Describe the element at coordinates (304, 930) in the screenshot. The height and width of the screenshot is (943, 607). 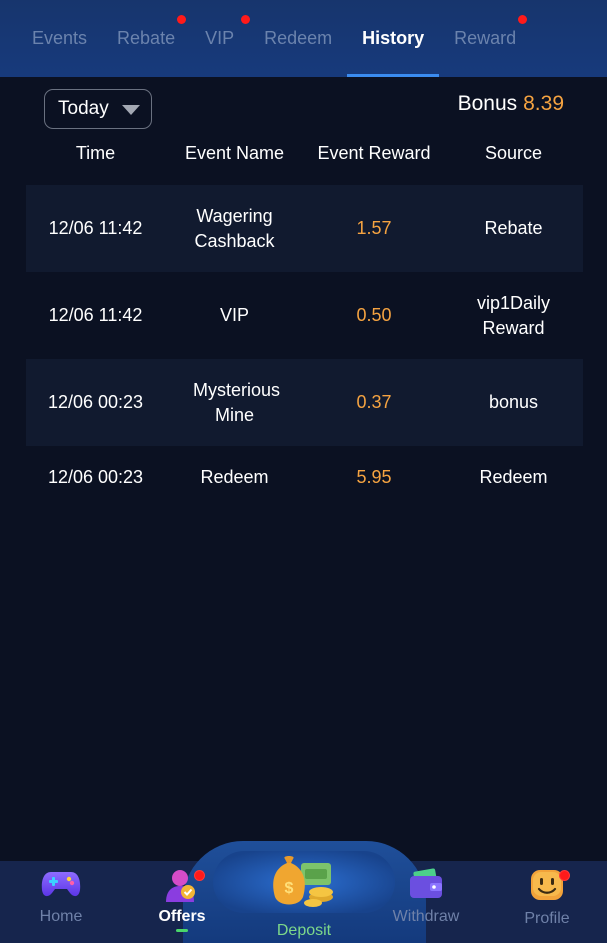
I see `nav-deposit-label: Deposit` at that location.